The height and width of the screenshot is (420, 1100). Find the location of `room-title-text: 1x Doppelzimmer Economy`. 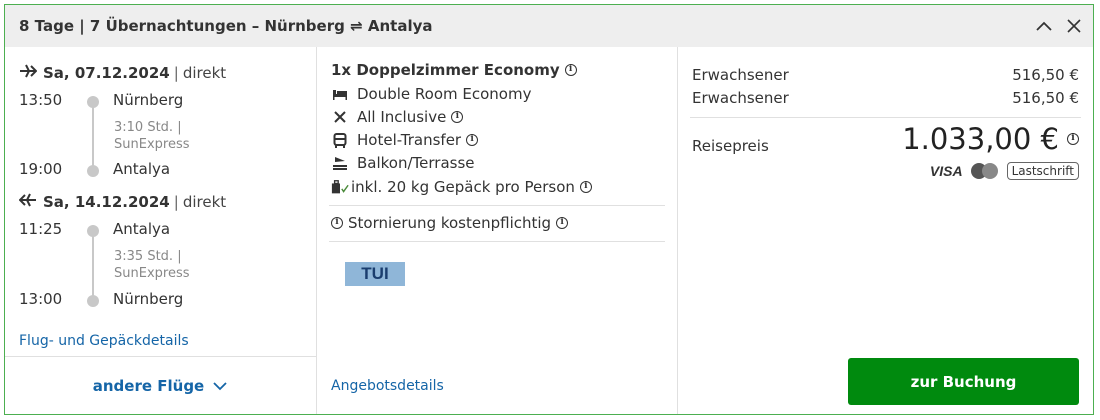

room-title-text: 1x Doppelzimmer Economy is located at coordinates (445, 70).